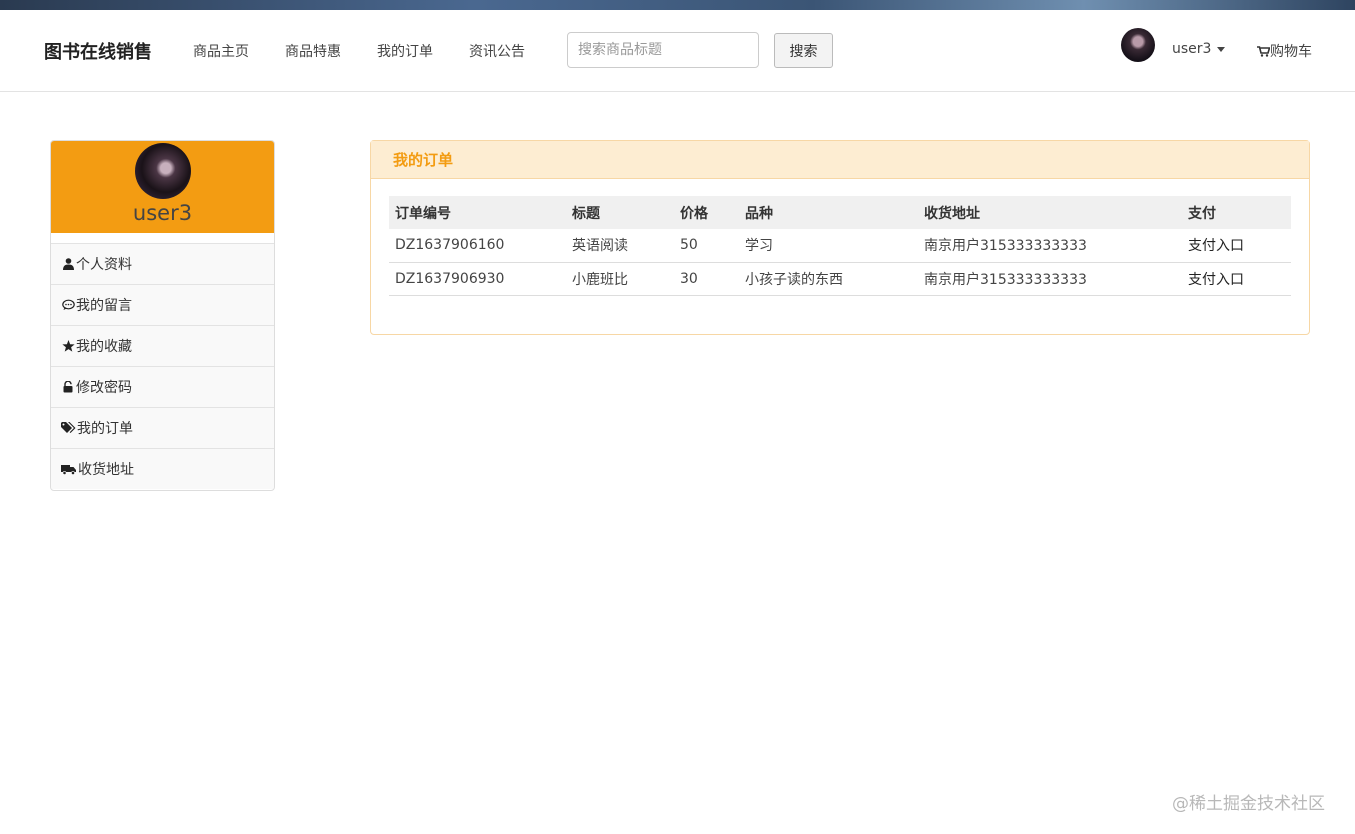  What do you see at coordinates (828, 212) in the screenshot?
I see `column-header-category: 品种` at bounding box center [828, 212].